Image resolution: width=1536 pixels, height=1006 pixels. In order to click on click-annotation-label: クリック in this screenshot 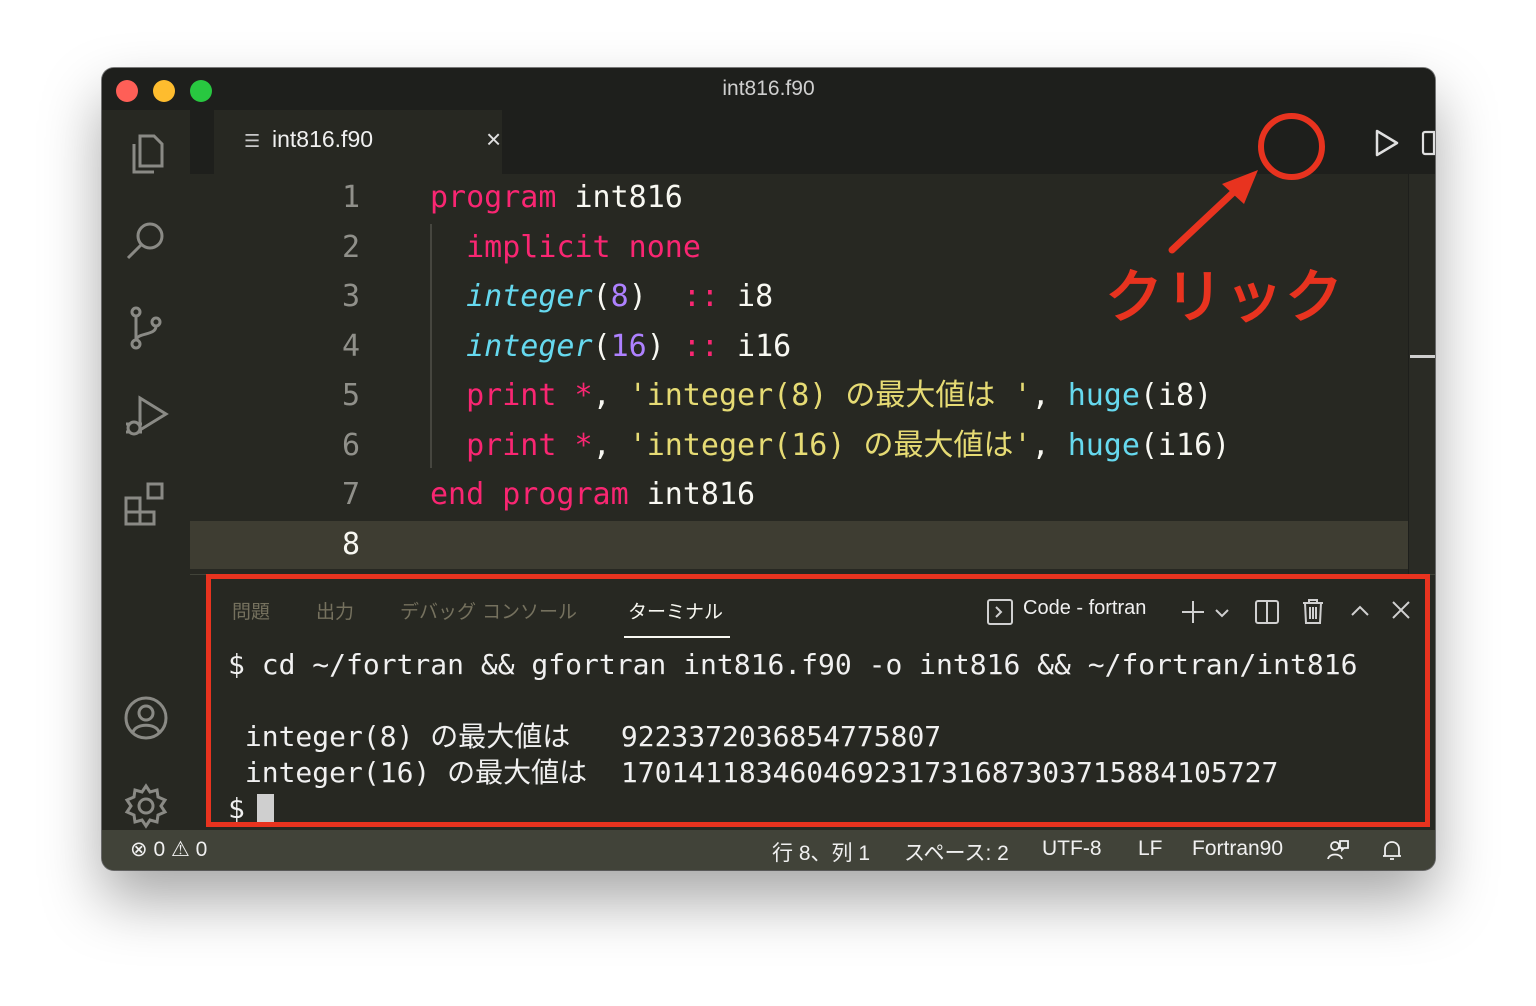, I will do `click(1225, 297)`.